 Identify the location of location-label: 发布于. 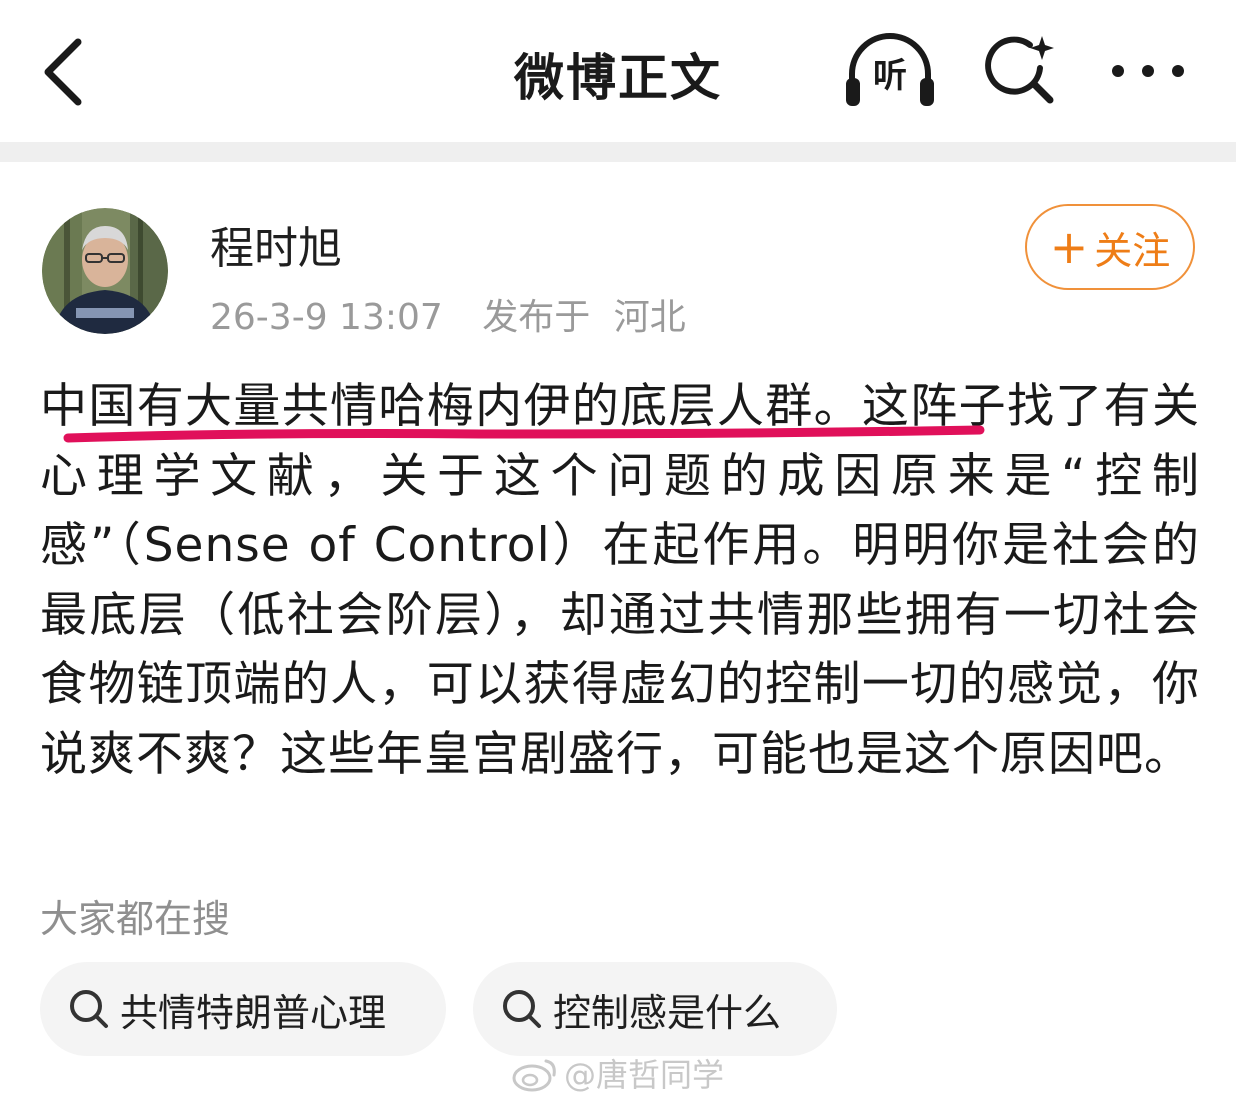
(536, 317).